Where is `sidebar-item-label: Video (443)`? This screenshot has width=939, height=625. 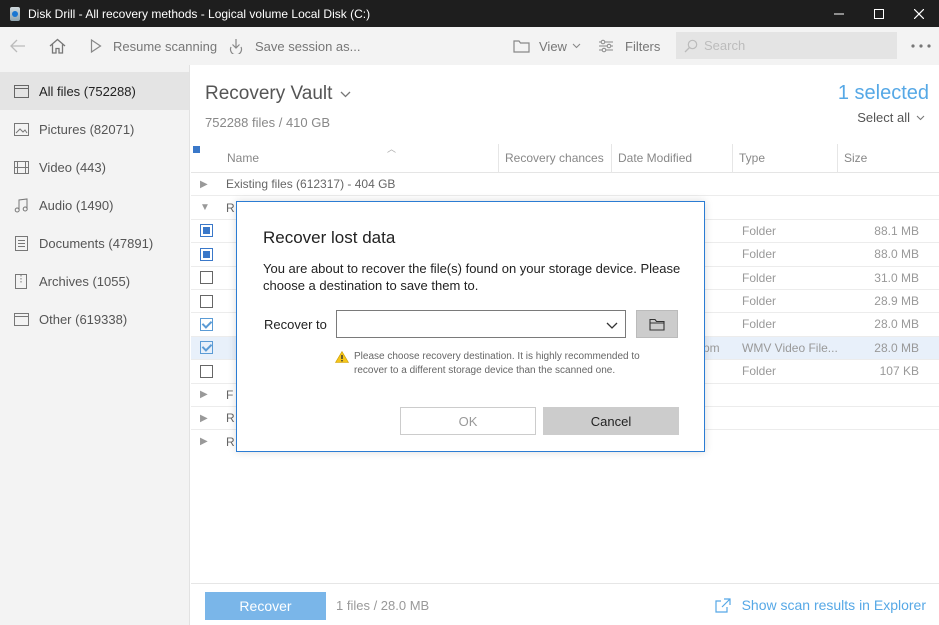 sidebar-item-label: Video (443) is located at coordinates (72, 167).